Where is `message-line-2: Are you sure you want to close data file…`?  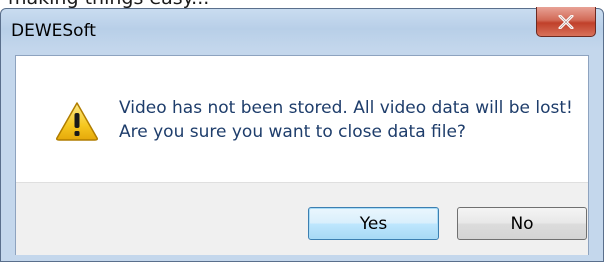 message-line-2: Are you sure you want to close data file… is located at coordinates (292, 132).